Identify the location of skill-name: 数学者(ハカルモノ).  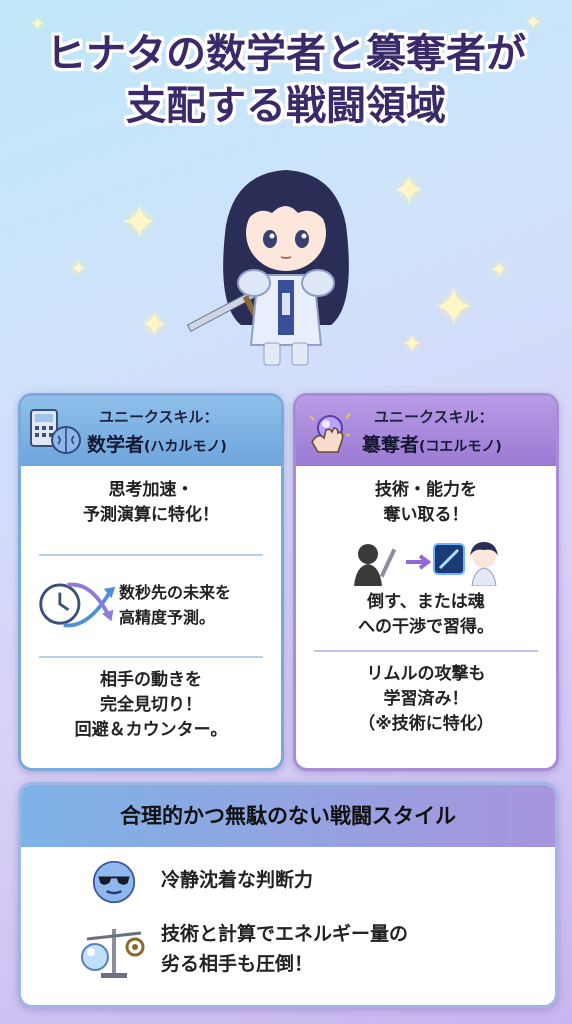
(157, 443).